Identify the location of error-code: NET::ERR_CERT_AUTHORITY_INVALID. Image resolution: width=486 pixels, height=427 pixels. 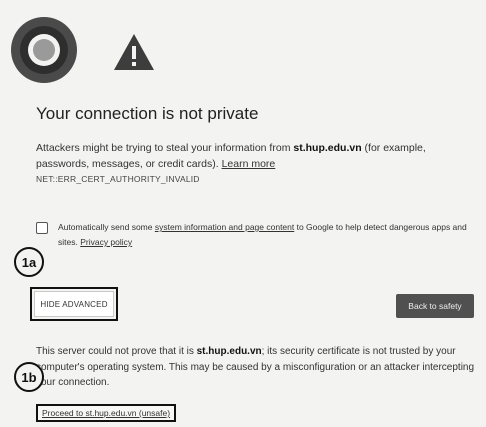
(118, 179).